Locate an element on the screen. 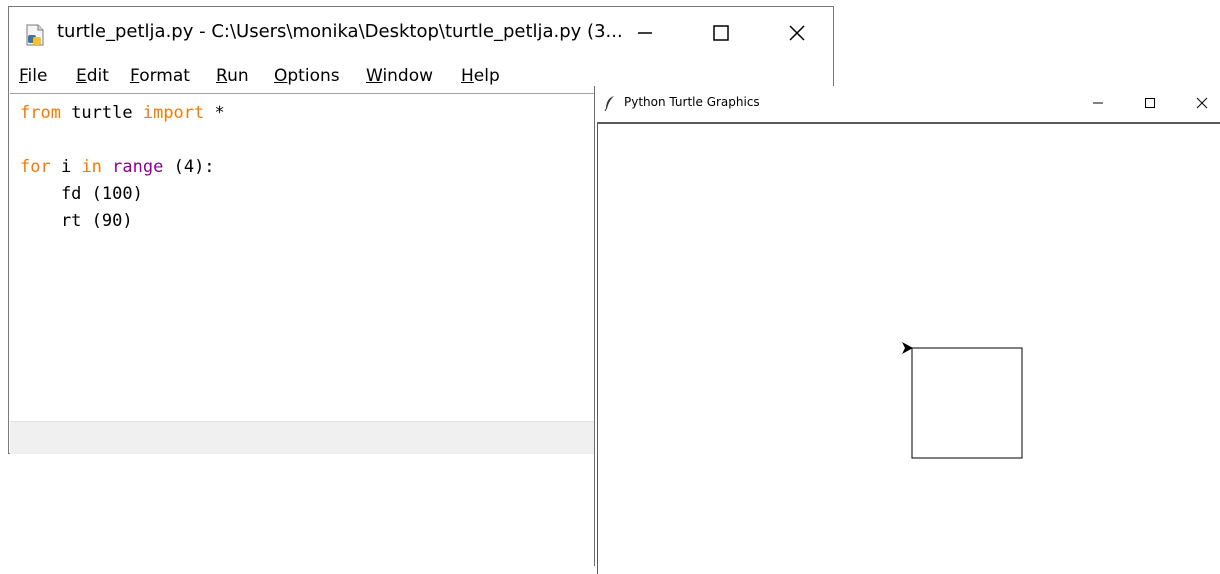 The width and height of the screenshot is (1220, 574). drawn-square is located at coordinates (967, 403).